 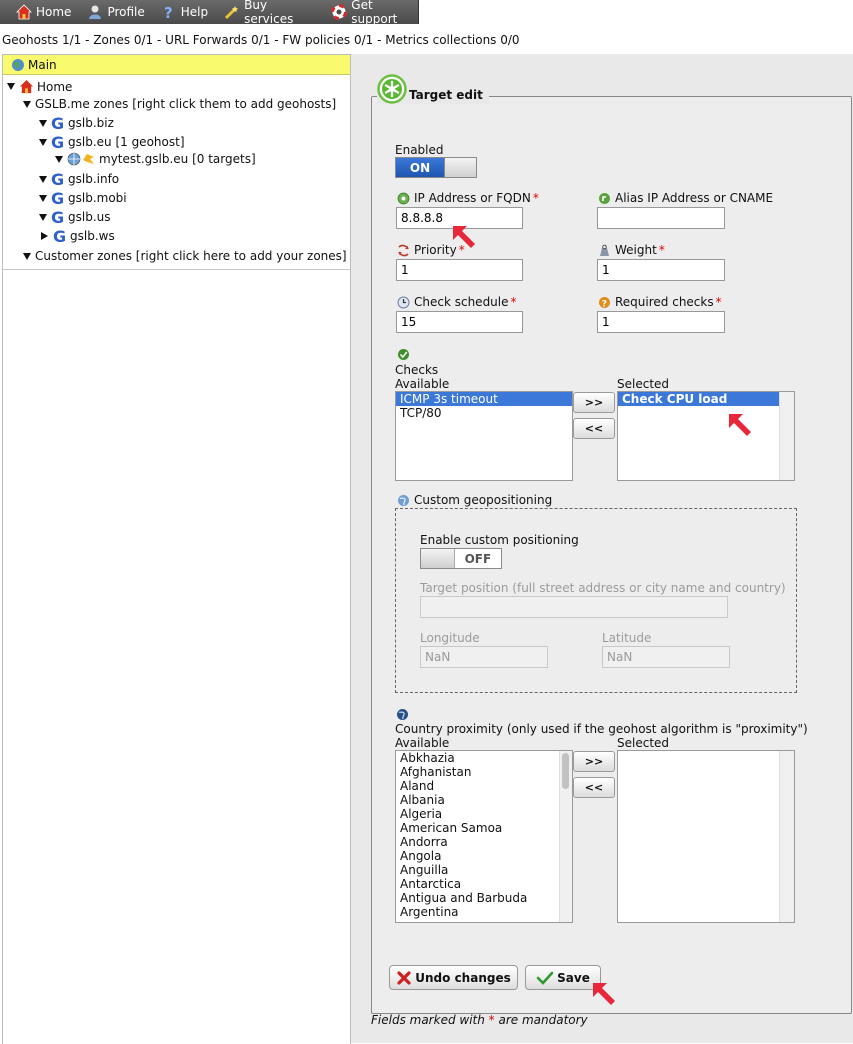 I want to click on list-option: Angola, so click(x=484, y=856).